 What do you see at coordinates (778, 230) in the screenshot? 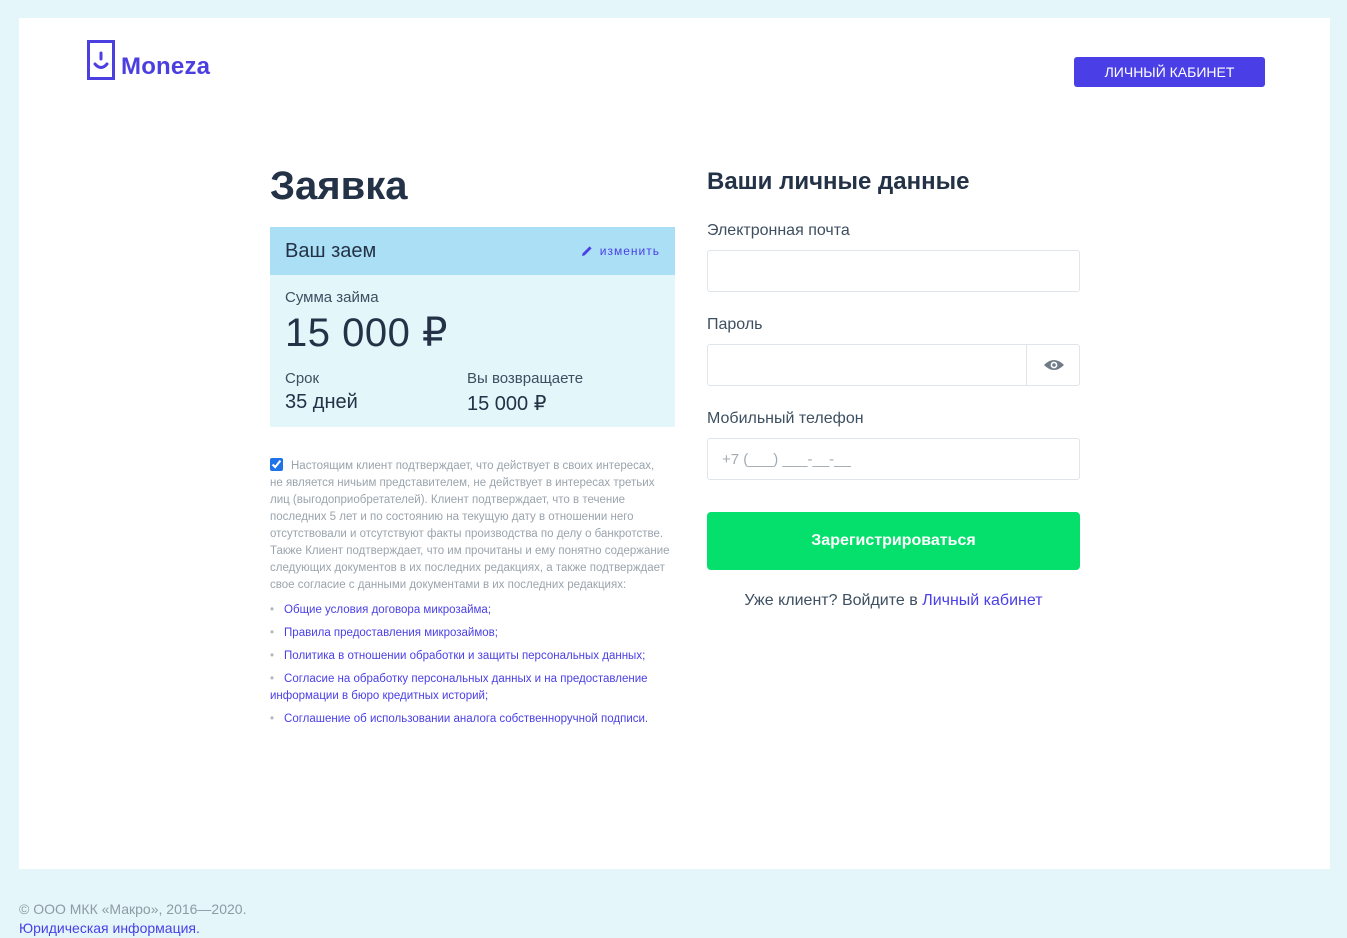
I see `email-label: Электронная почта` at bounding box center [778, 230].